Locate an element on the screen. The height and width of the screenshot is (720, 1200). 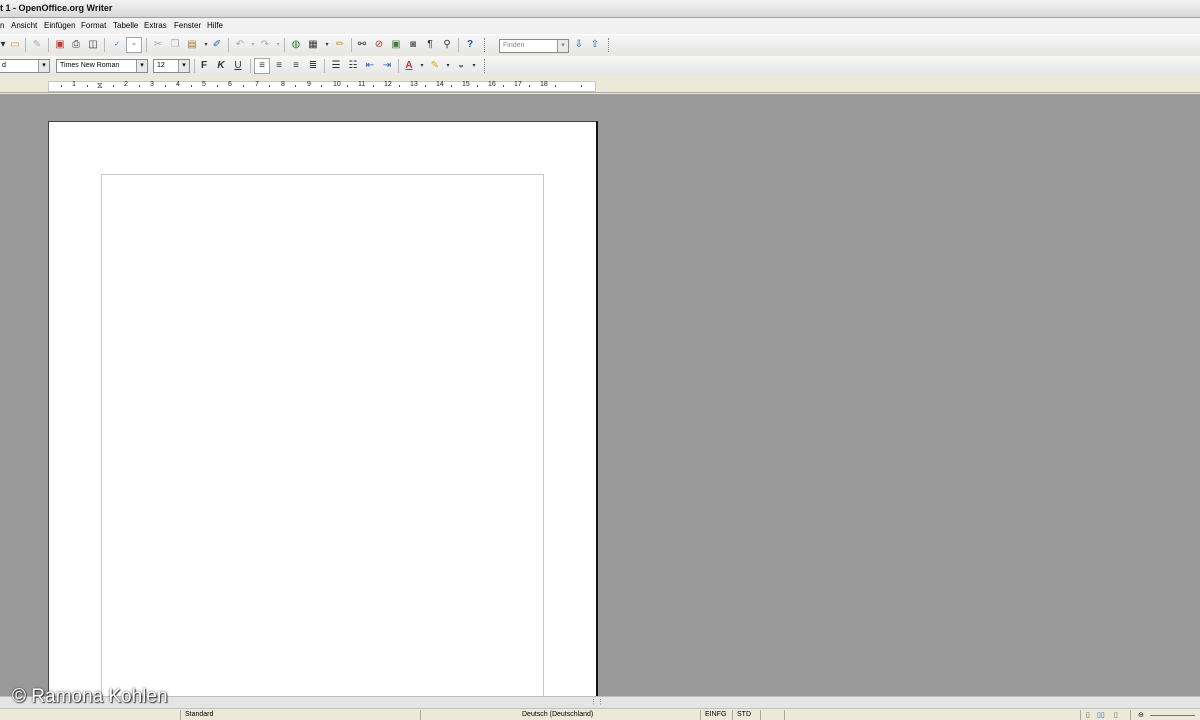
increase-indent-icon: ⇥ is located at coordinates (387, 66).